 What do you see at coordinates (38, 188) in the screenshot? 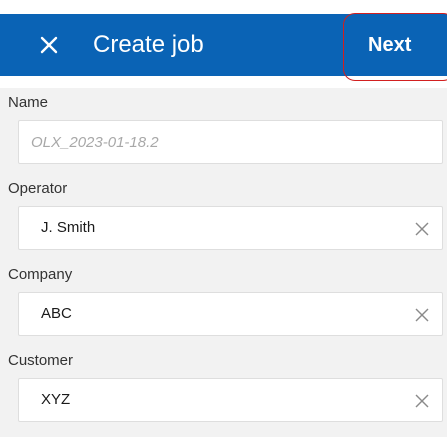
I see `operator-label: Operator` at bounding box center [38, 188].